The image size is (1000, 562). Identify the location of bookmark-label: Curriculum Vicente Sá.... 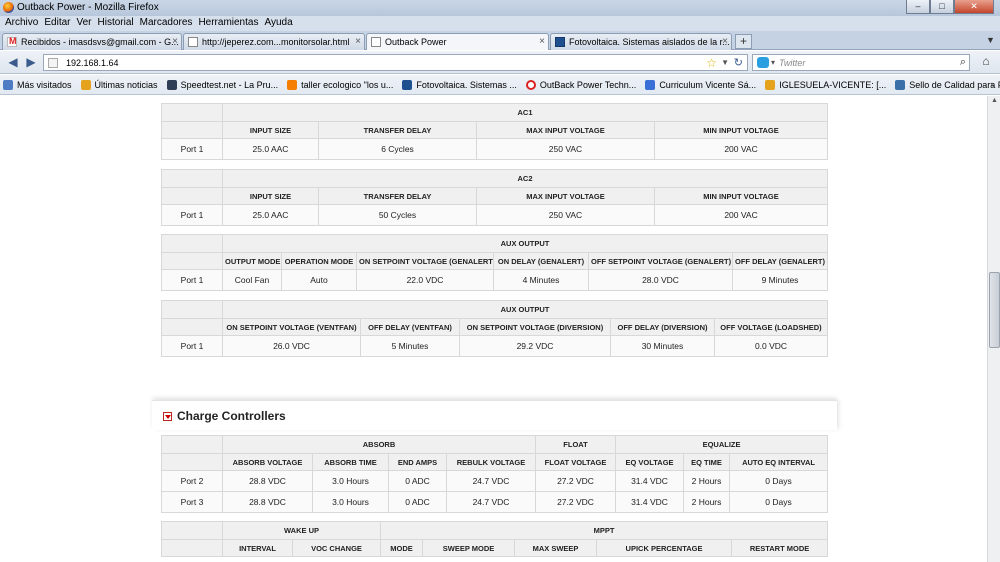
(708, 84).